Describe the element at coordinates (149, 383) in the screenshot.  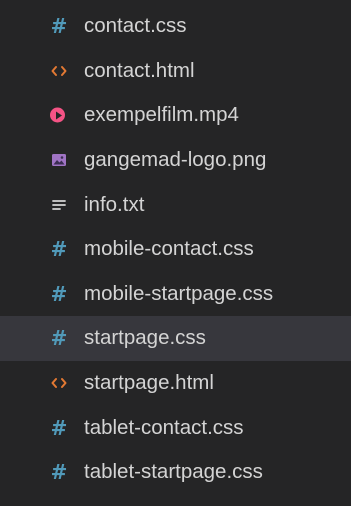
I see `file-name: startpage.html` at that location.